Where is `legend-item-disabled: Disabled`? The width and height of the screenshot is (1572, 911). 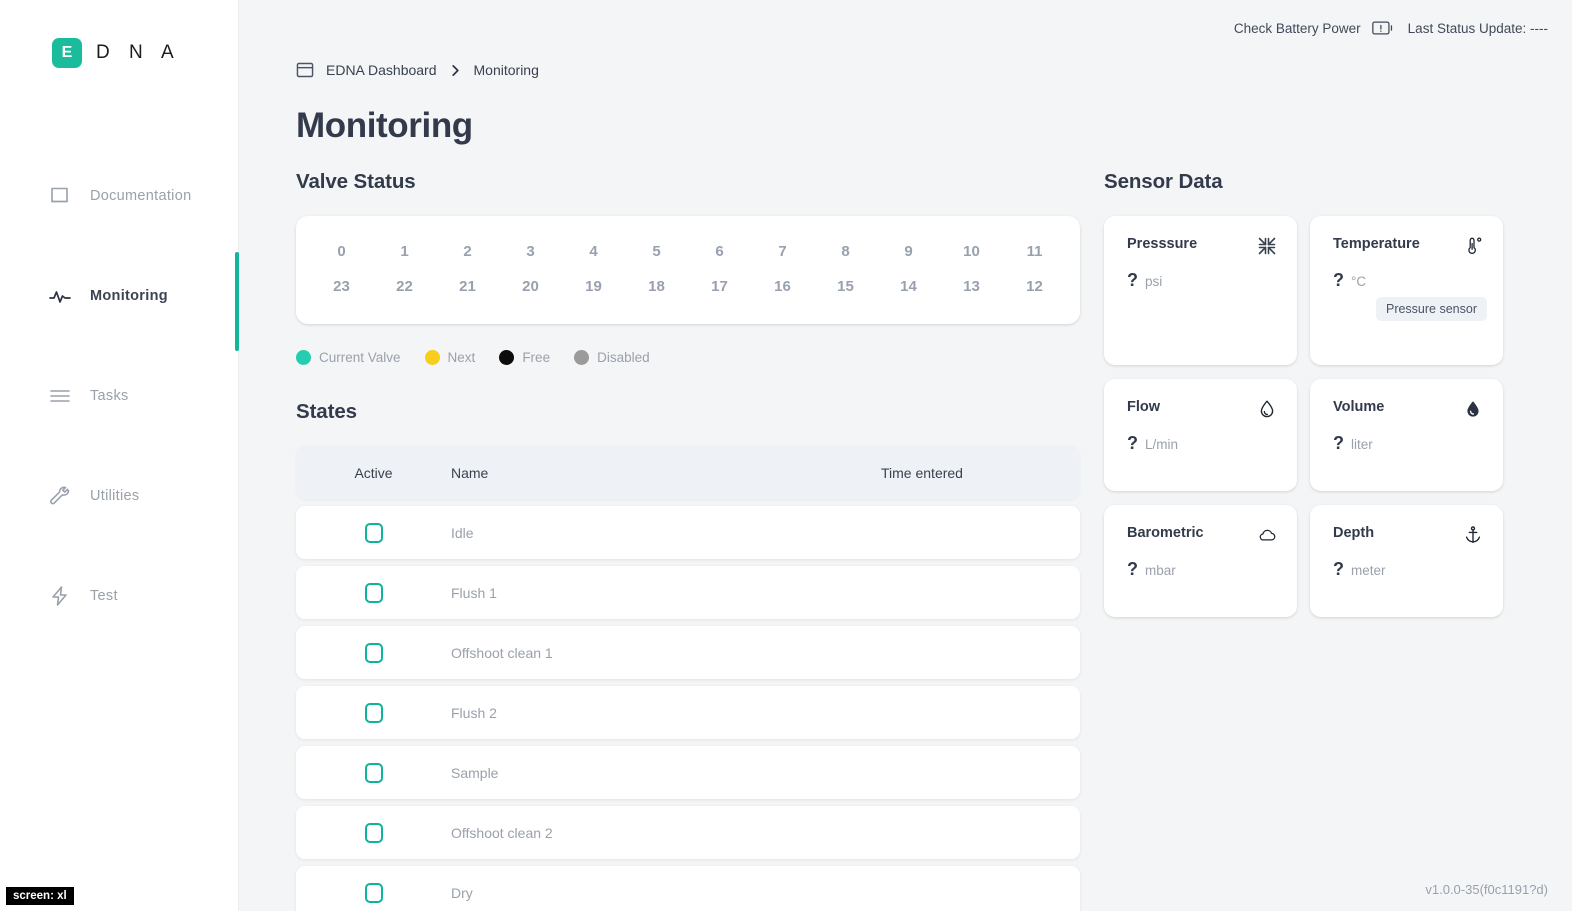
legend-item-disabled: Disabled is located at coordinates (612, 357).